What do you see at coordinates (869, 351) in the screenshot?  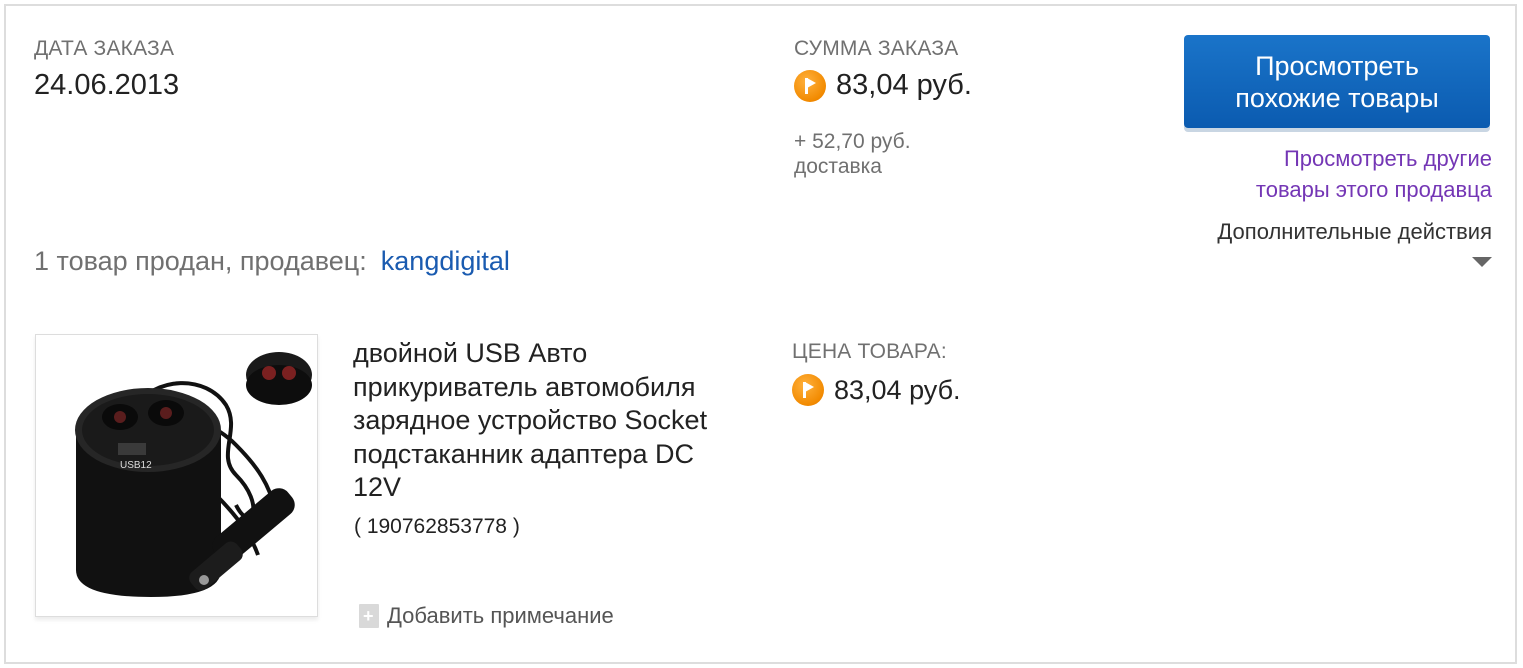 I see `item-price-label: ЦЕНА ТОВАРА:` at bounding box center [869, 351].